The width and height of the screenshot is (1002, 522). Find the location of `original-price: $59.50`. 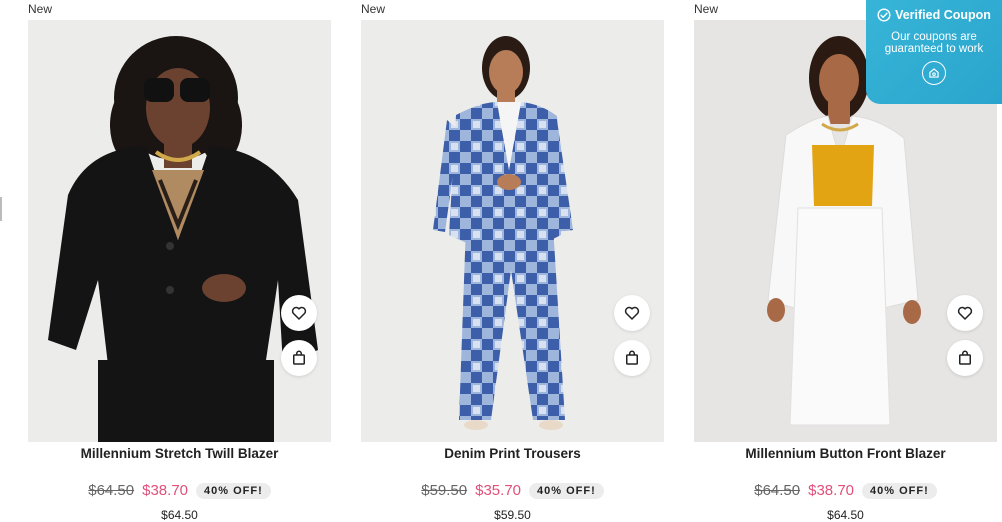

original-price: $59.50 is located at coordinates (444, 490).